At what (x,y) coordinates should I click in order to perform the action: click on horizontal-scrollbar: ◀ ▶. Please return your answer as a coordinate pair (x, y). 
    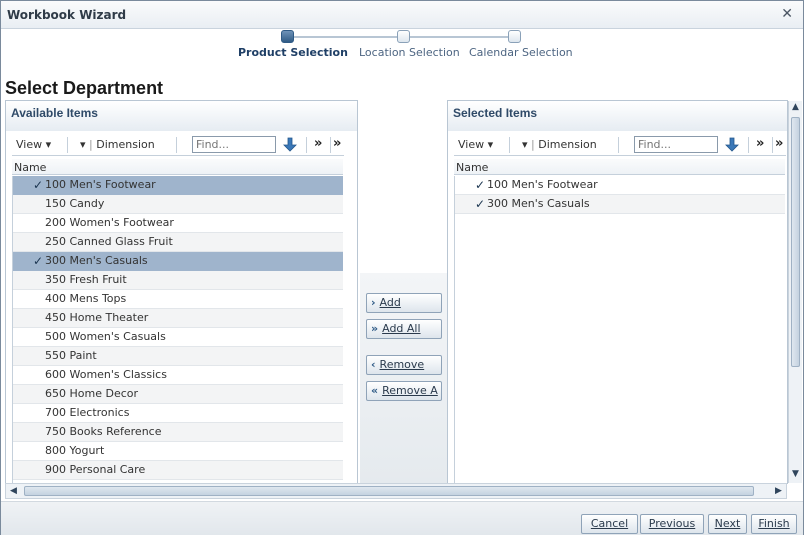
    Looking at the image, I should click on (396, 491).